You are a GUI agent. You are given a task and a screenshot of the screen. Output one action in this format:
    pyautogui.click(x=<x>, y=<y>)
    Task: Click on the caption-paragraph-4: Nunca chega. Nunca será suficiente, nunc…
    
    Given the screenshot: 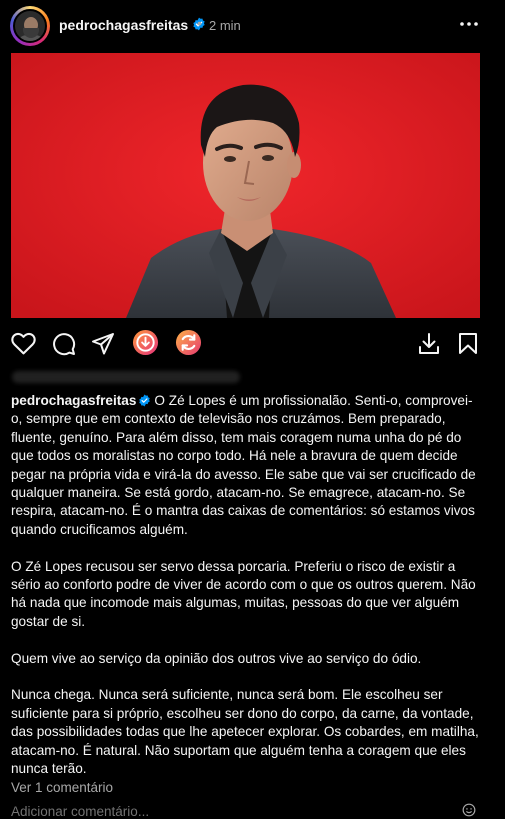 What is the action you would take?
    pyautogui.click(x=245, y=732)
    